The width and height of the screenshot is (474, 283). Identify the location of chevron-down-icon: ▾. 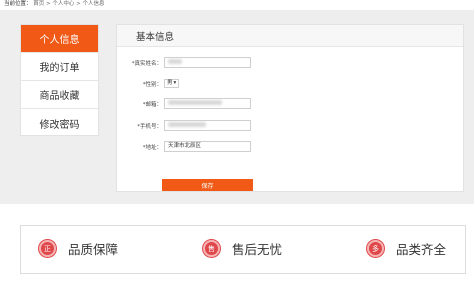
(175, 83).